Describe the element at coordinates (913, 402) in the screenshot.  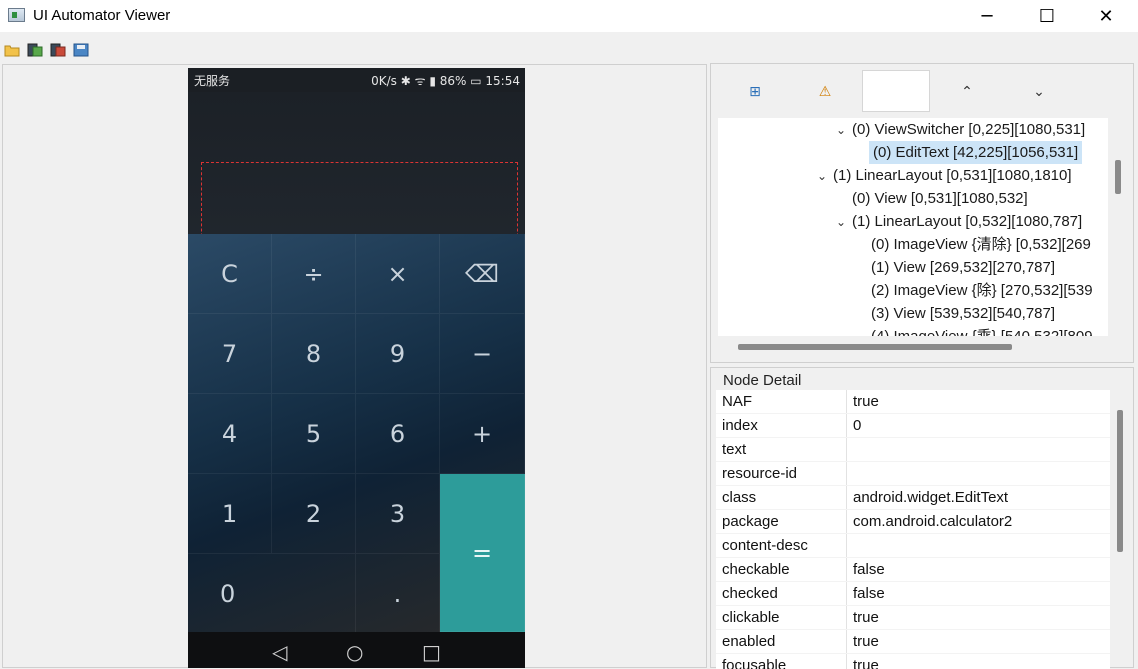
I see `table-row: NAF true` at that location.